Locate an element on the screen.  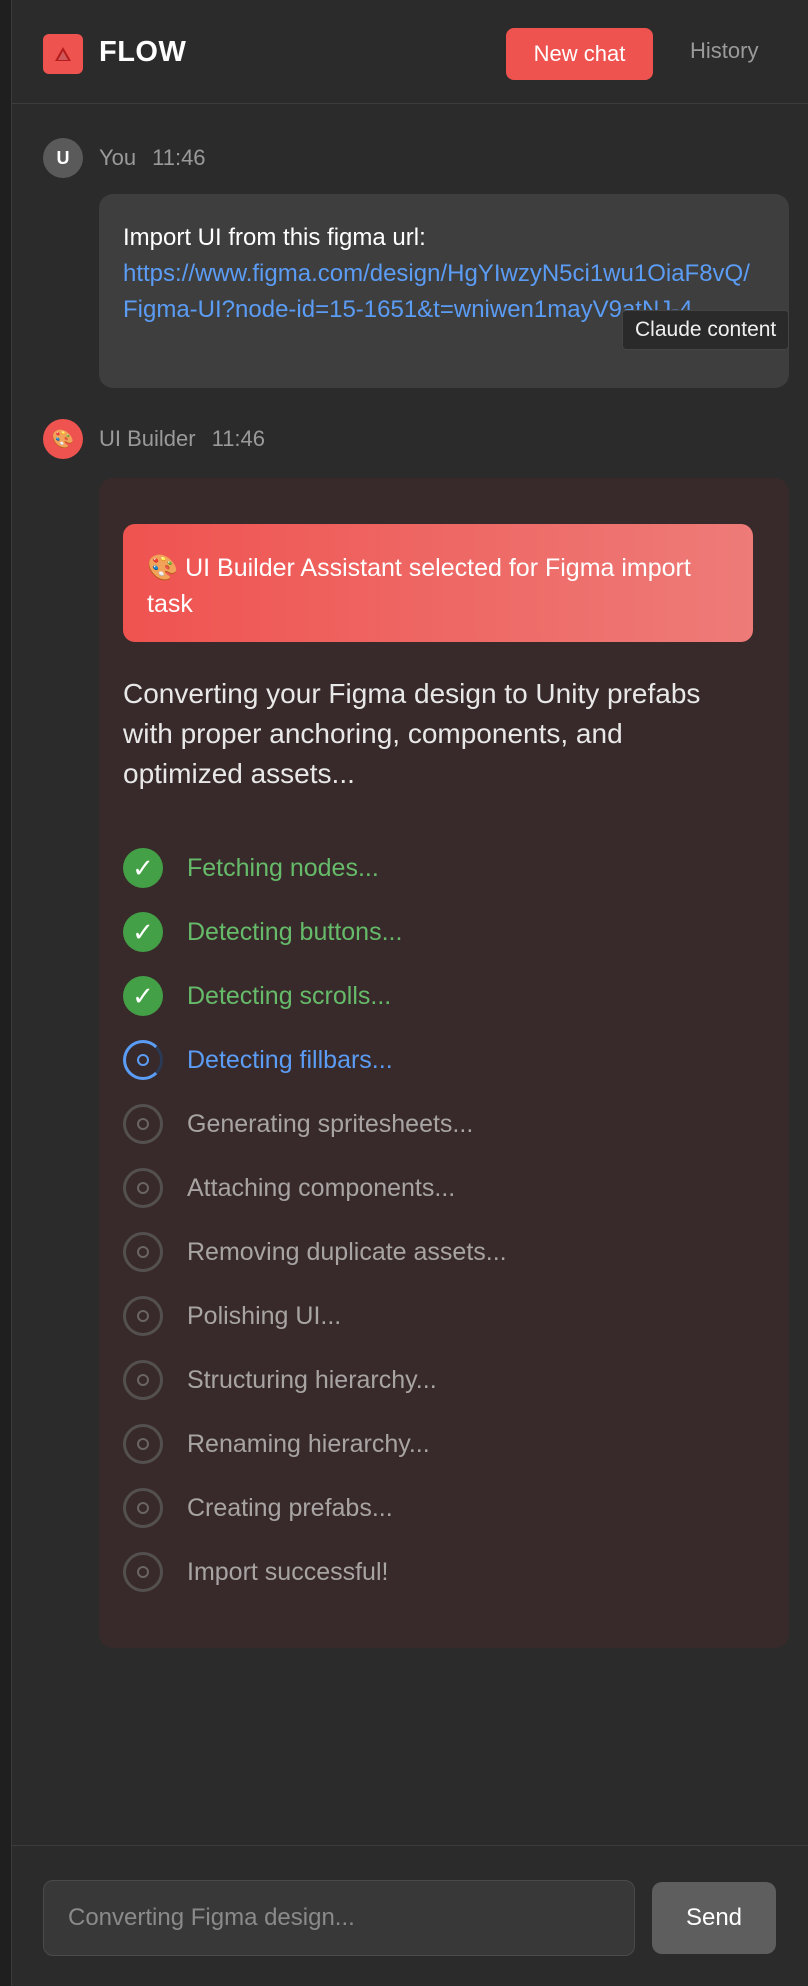
send-button: Send is located at coordinates (714, 1918).